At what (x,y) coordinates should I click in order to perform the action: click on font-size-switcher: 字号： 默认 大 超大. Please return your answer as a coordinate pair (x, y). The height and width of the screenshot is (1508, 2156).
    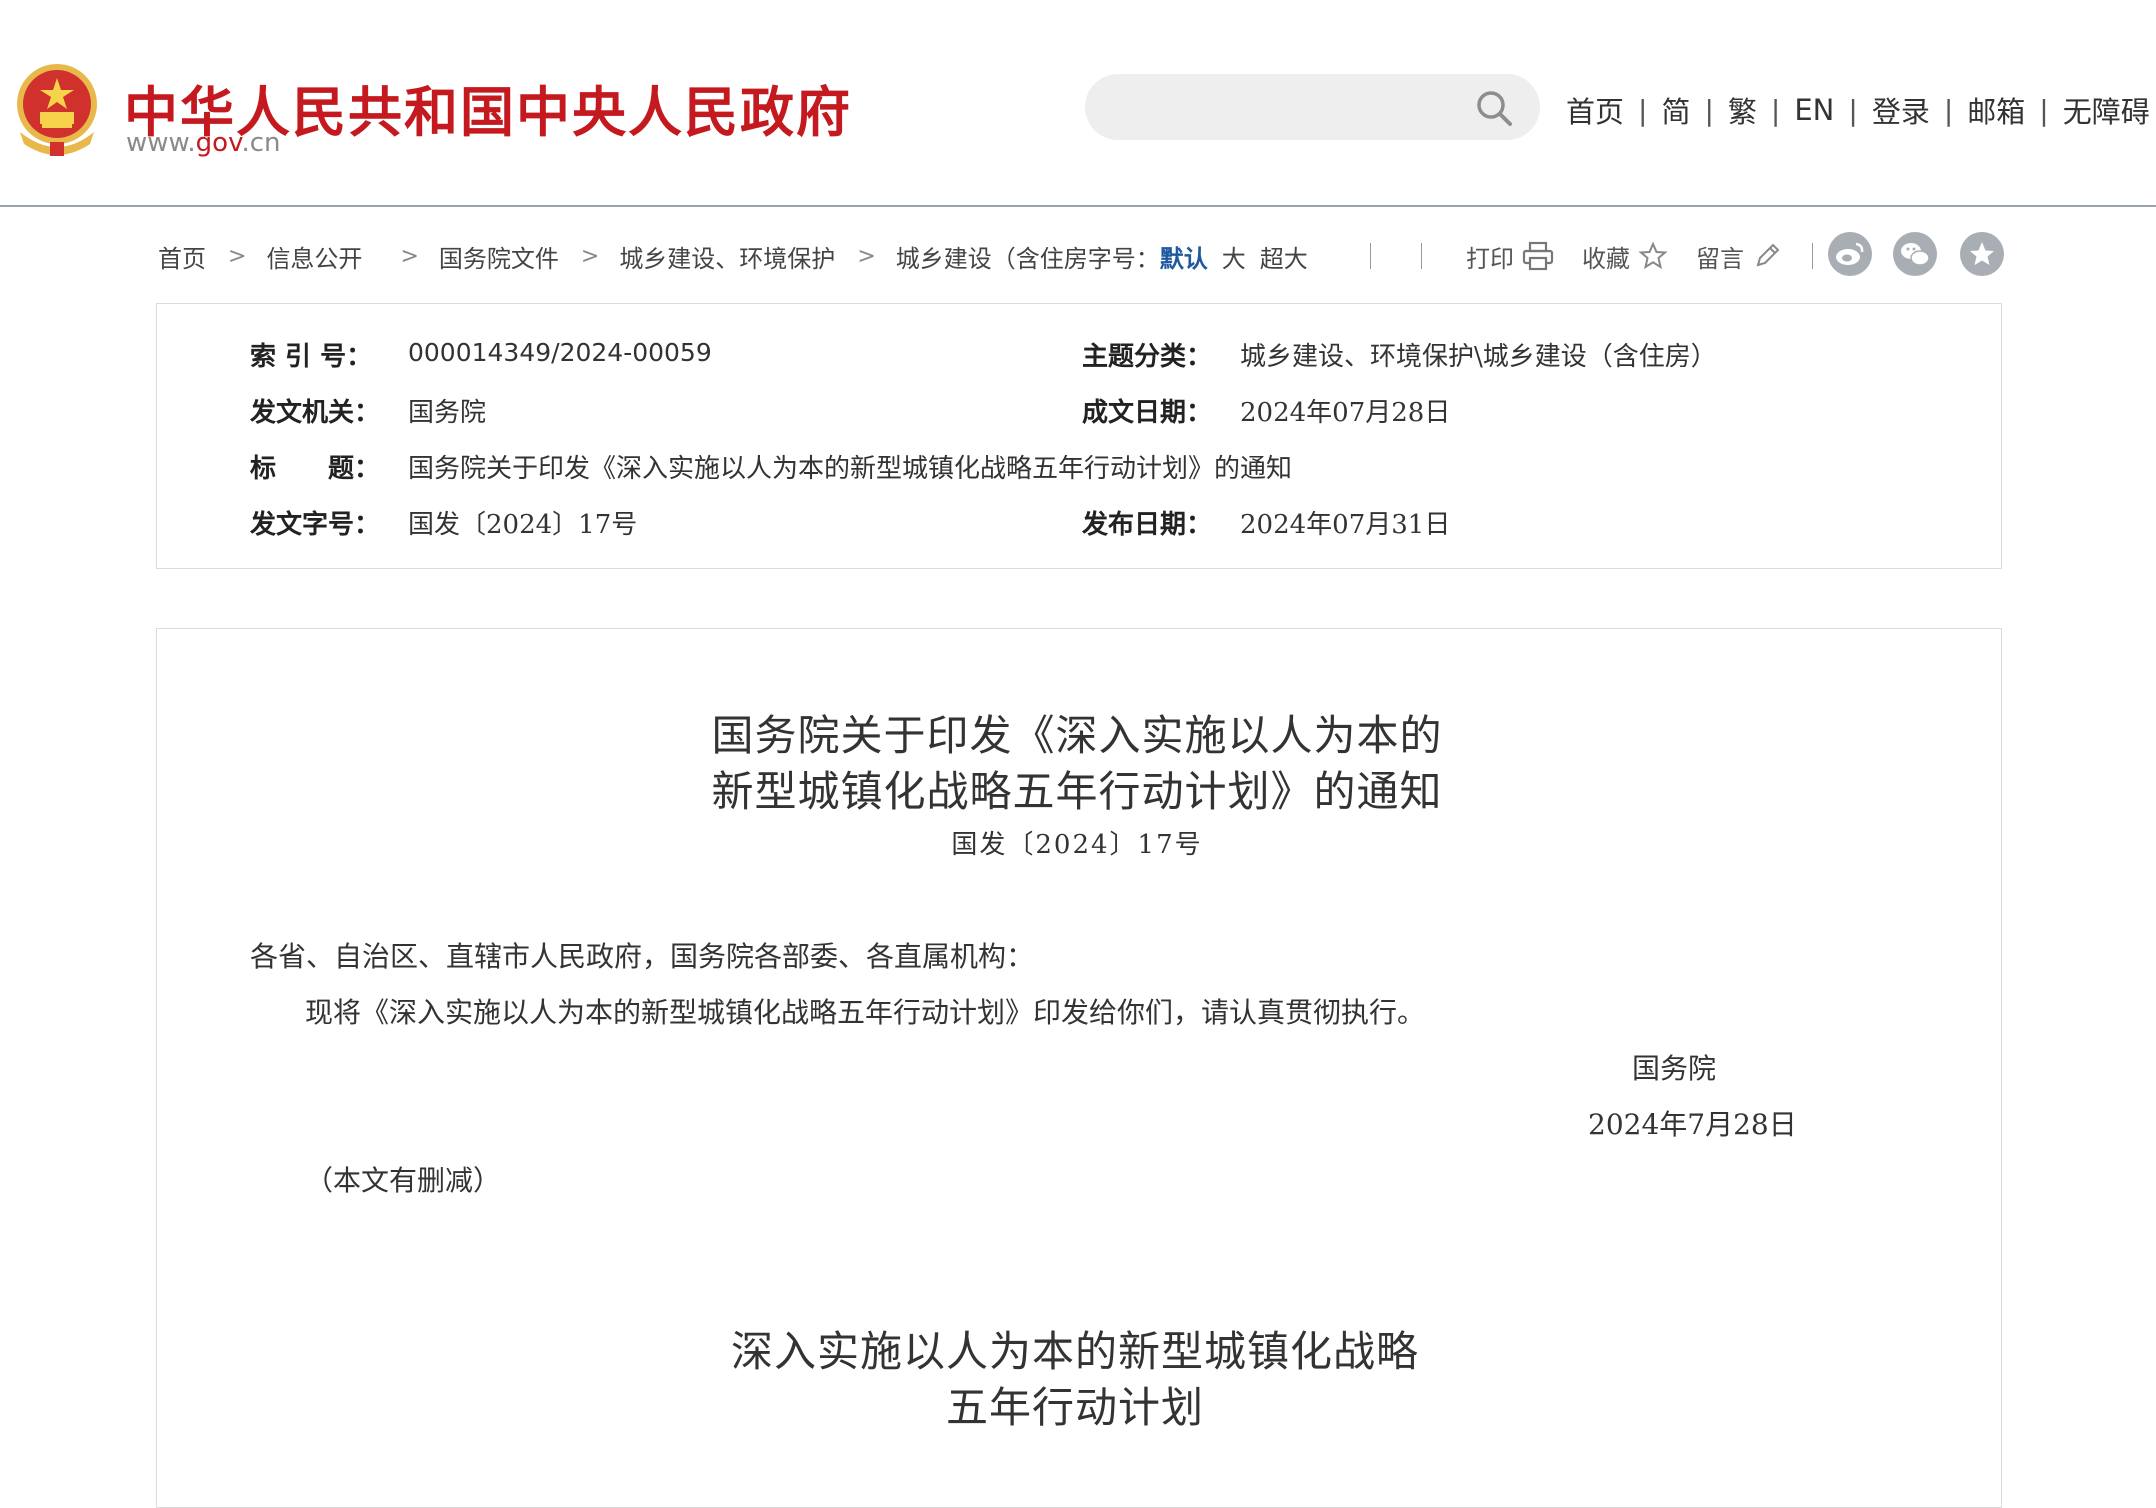
    Looking at the image, I should click on (1198, 256).